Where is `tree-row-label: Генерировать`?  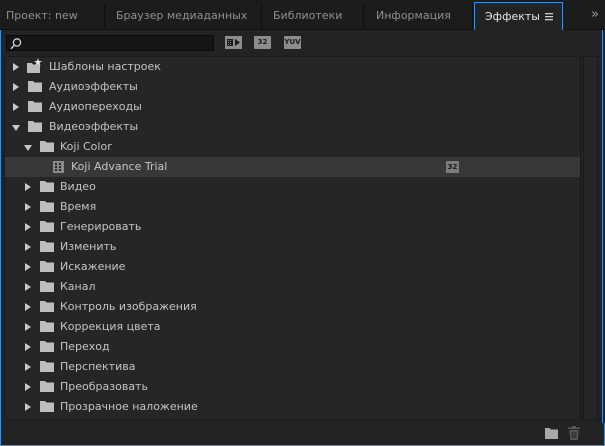
tree-row-label: Генерировать is located at coordinates (101, 226).